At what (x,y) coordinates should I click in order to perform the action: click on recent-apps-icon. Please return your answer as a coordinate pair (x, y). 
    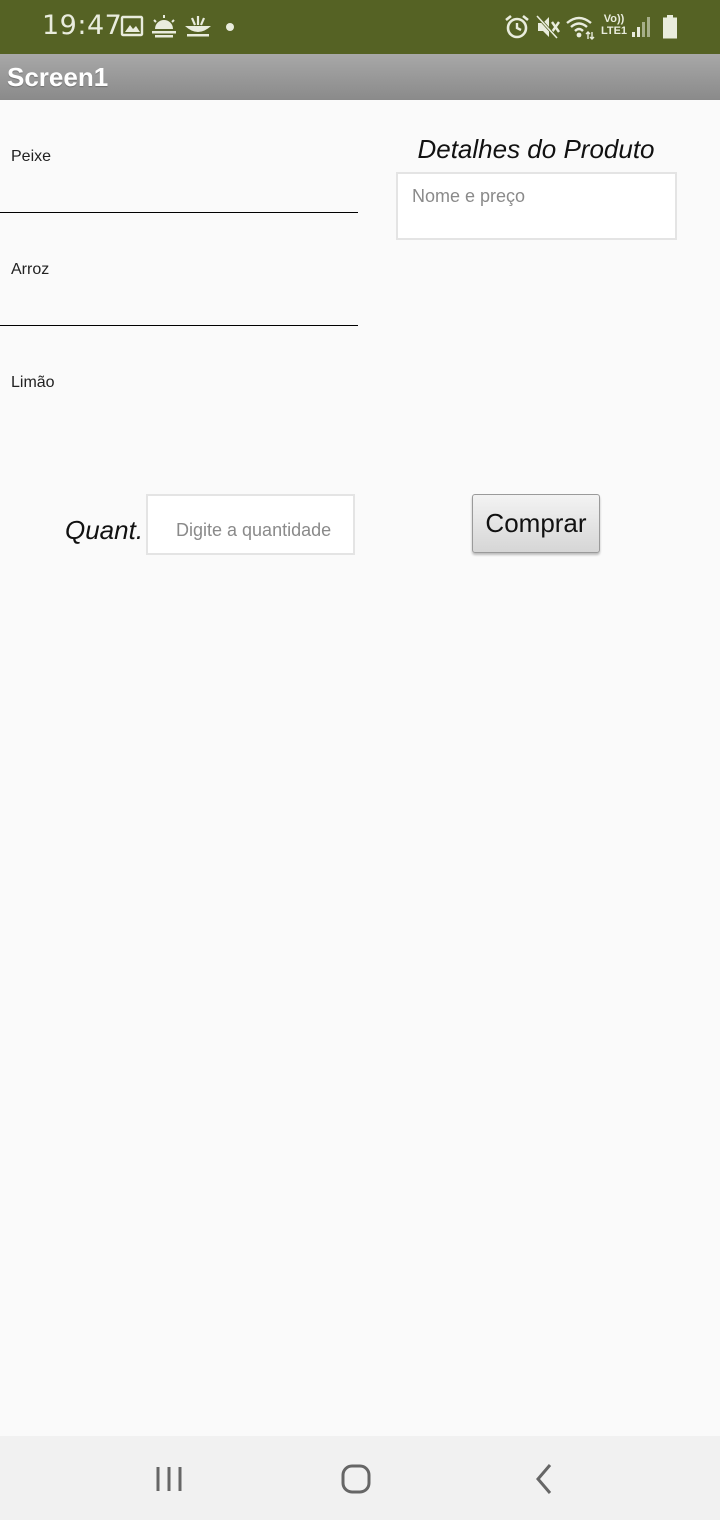
    Looking at the image, I should click on (170, 1479).